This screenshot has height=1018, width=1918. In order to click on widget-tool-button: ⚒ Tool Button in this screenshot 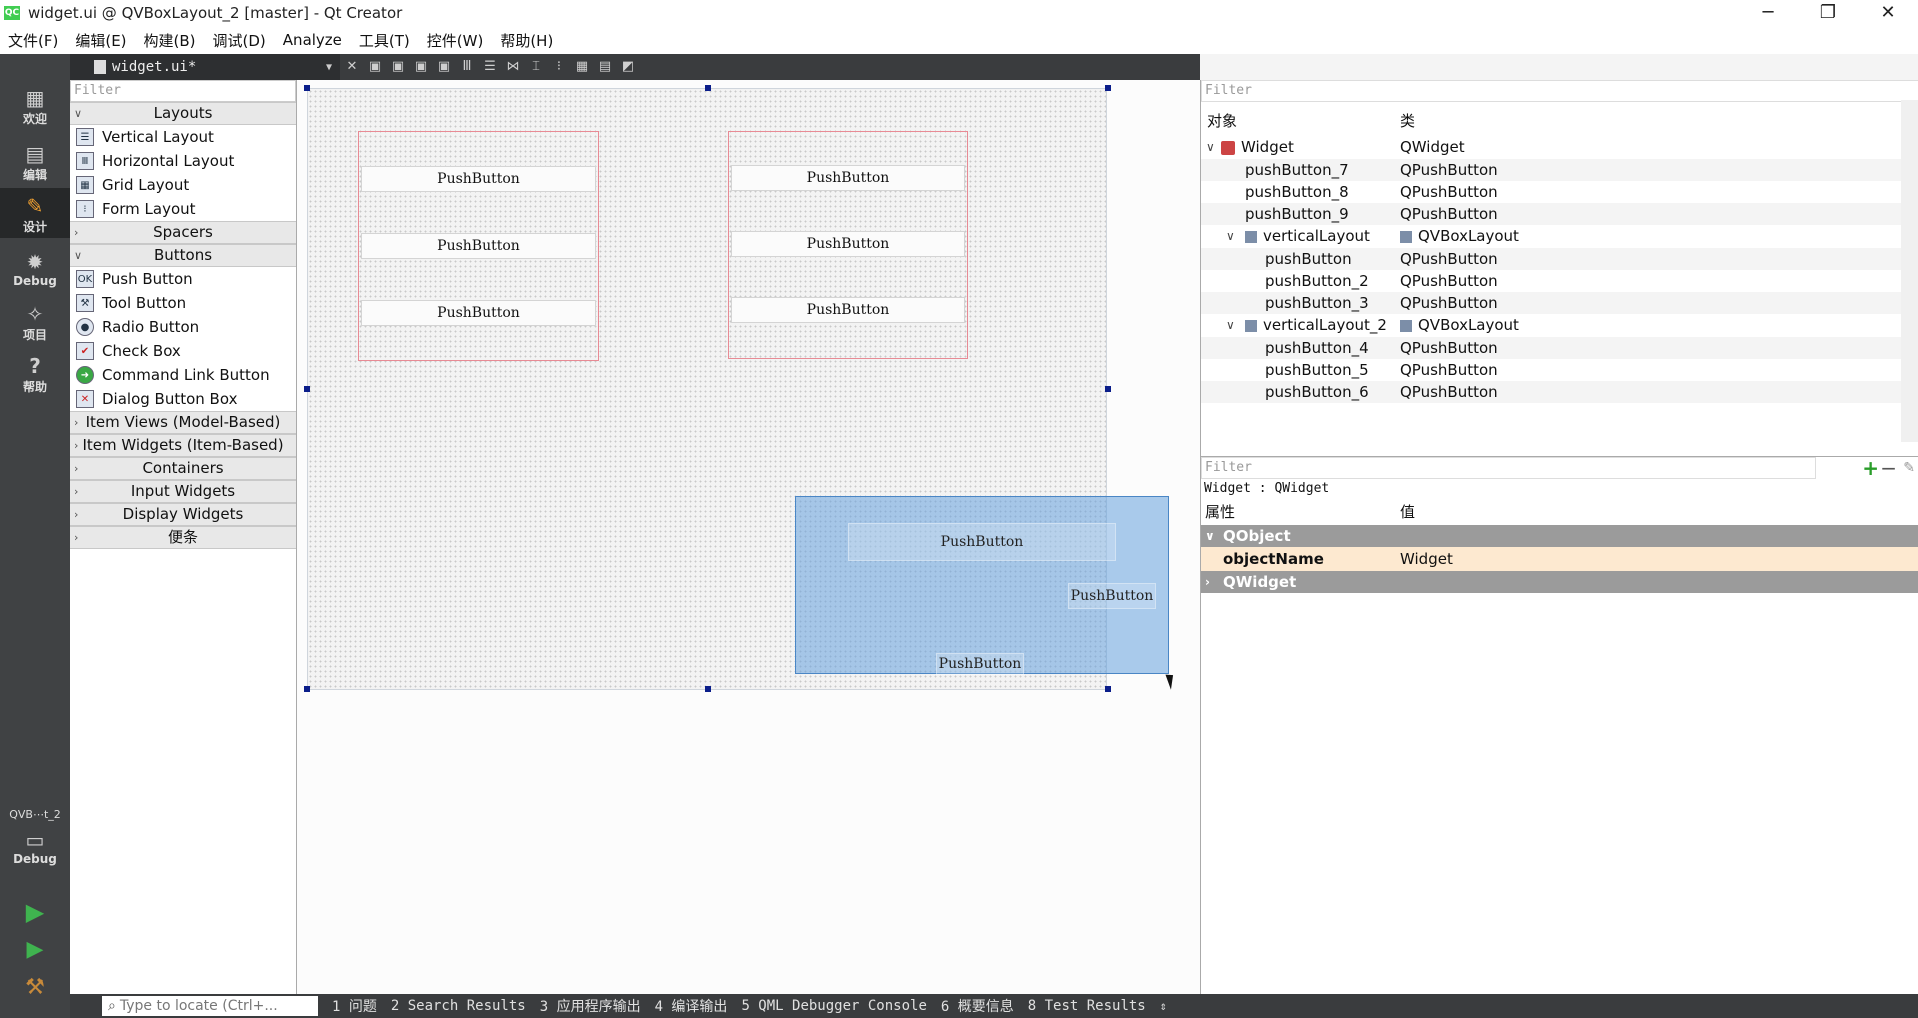, I will do `click(183, 303)`.